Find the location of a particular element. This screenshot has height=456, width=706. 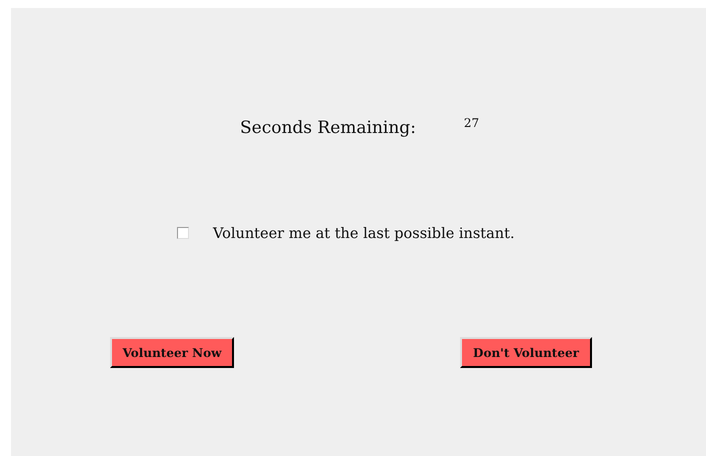

volunteer-now-button: Volunteer Now is located at coordinates (172, 352).